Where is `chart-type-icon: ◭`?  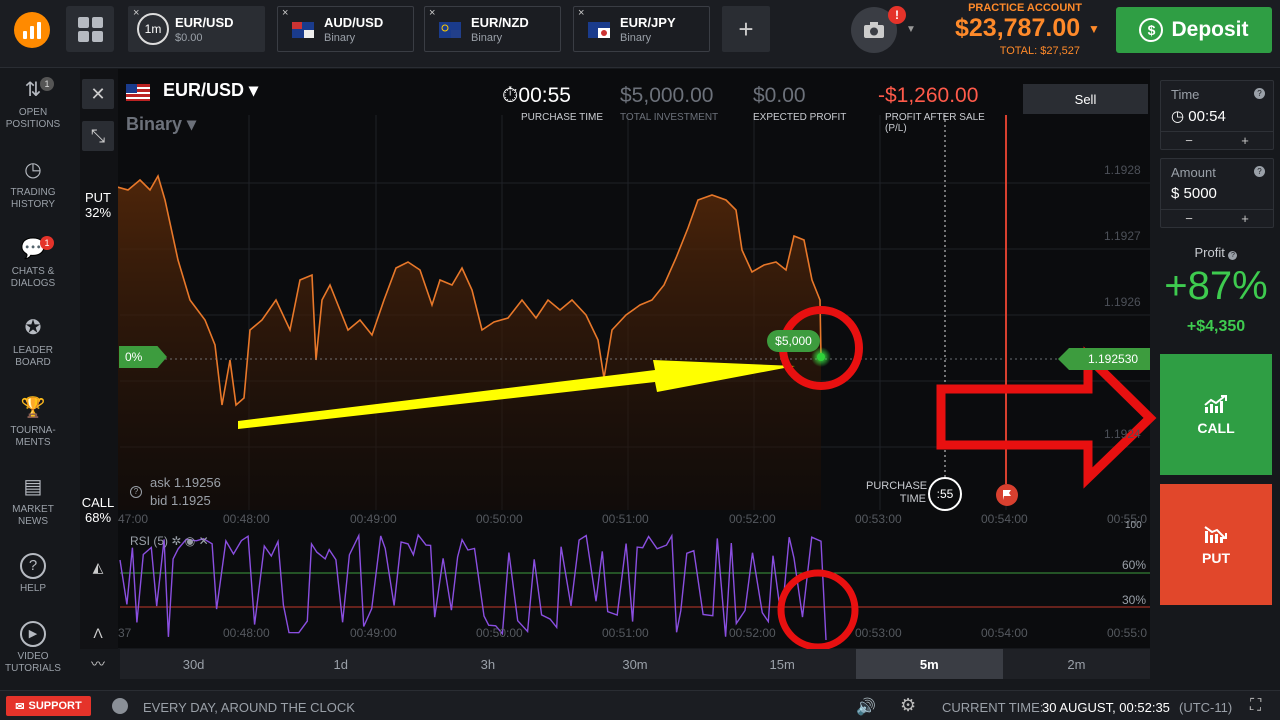 chart-type-icon: ◭ is located at coordinates (98, 567).